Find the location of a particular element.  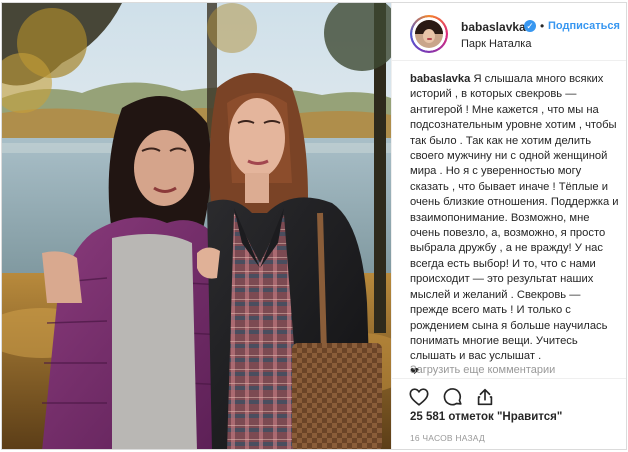

checkmark-icon: ✓ is located at coordinates (530, 26).